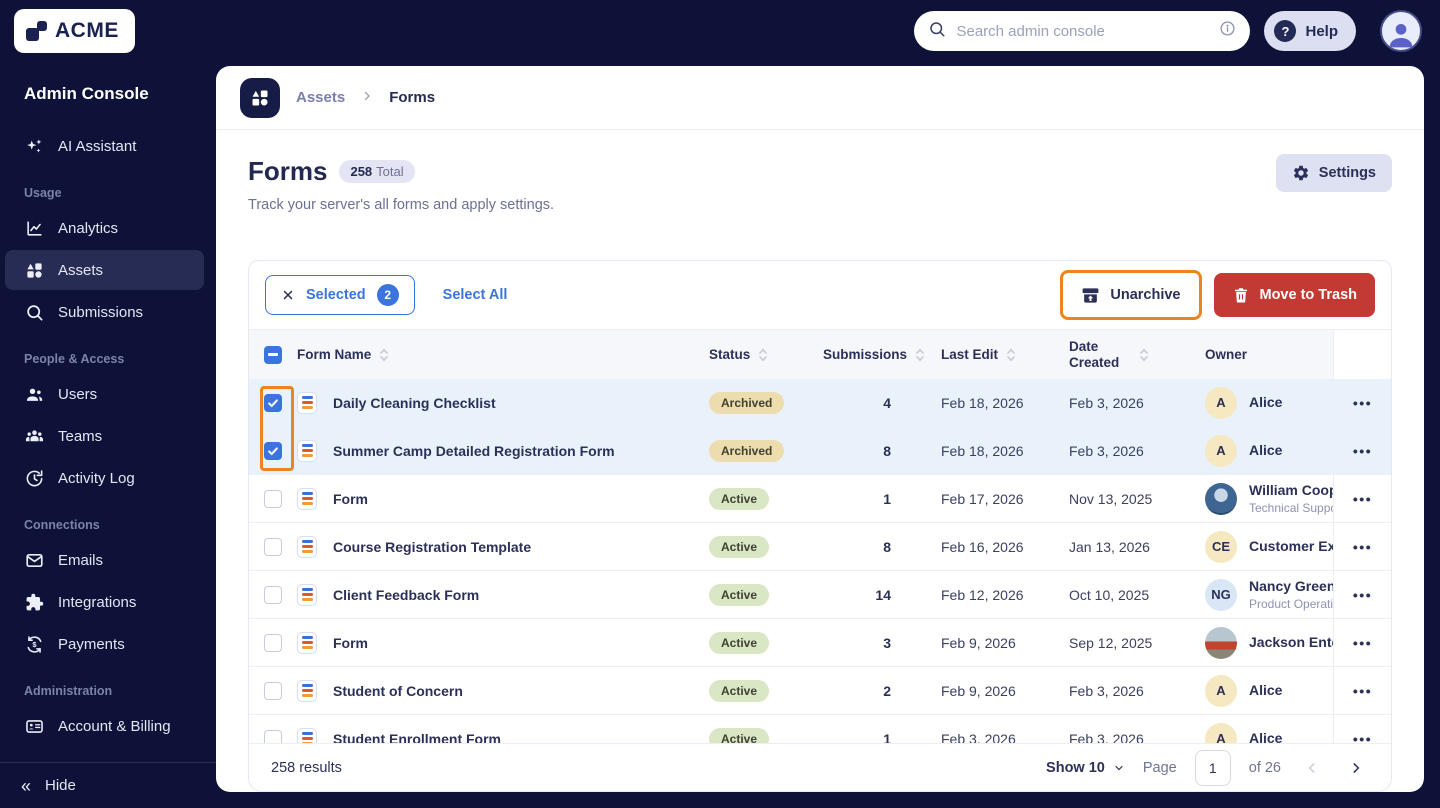  Describe the element at coordinates (1221, 642) in the screenshot. I see `owner-avatar` at that location.